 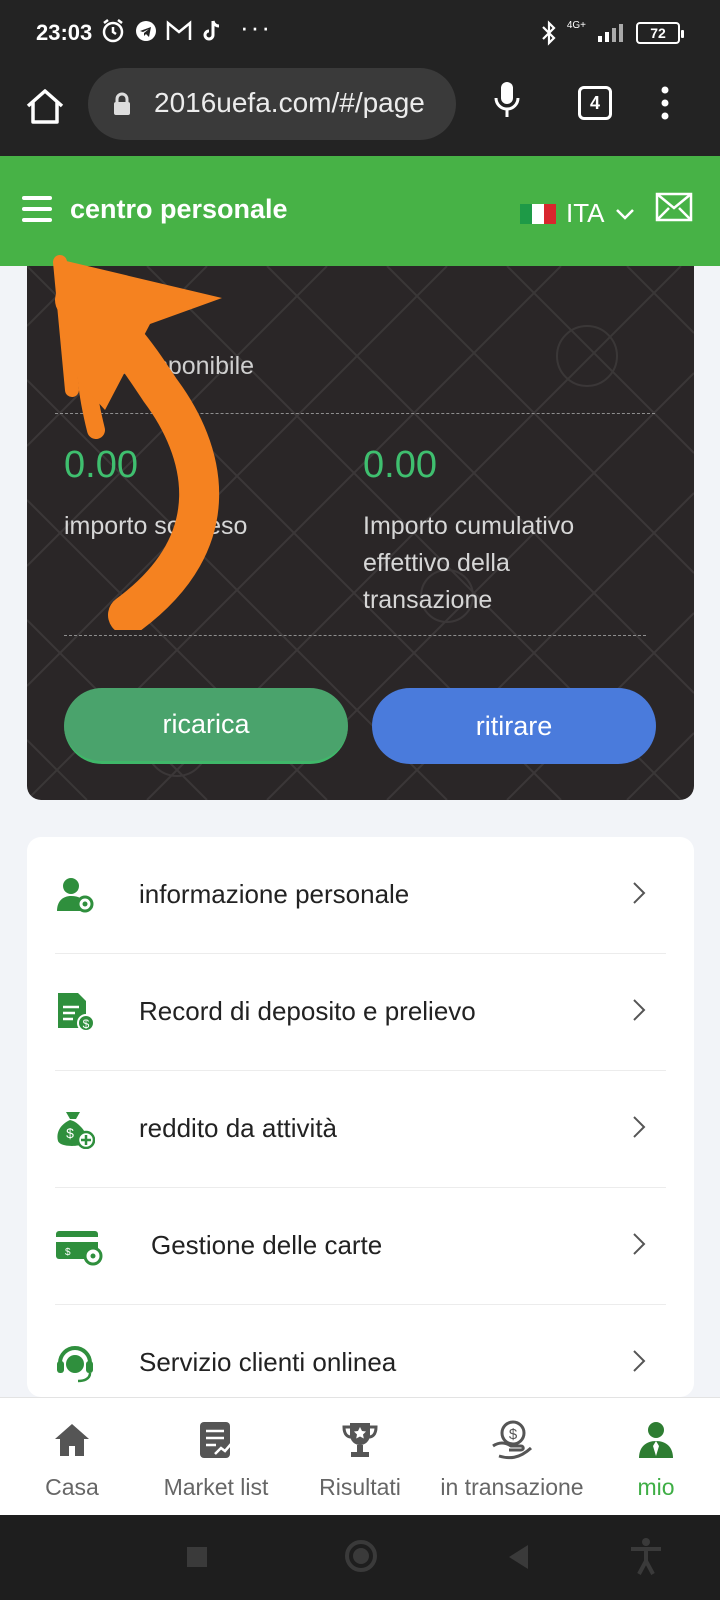 I want to click on market-list-icon, so click(x=216, y=1440).